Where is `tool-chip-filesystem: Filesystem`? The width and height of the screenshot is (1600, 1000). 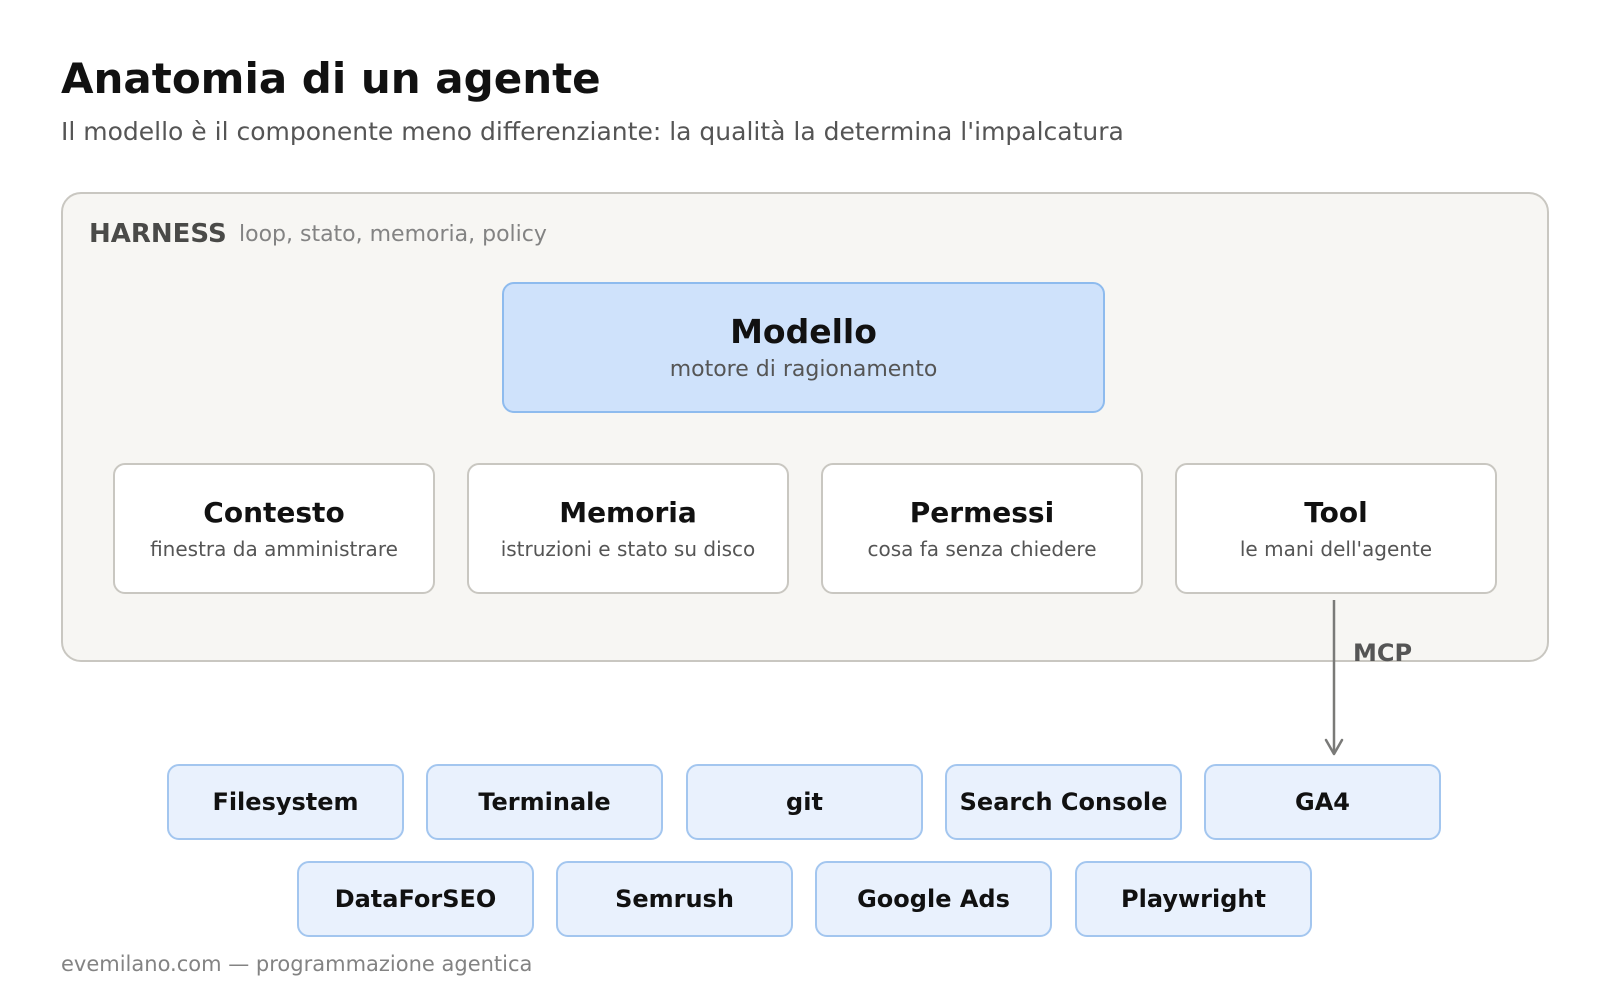
tool-chip-filesystem: Filesystem is located at coordinates (285, 802).